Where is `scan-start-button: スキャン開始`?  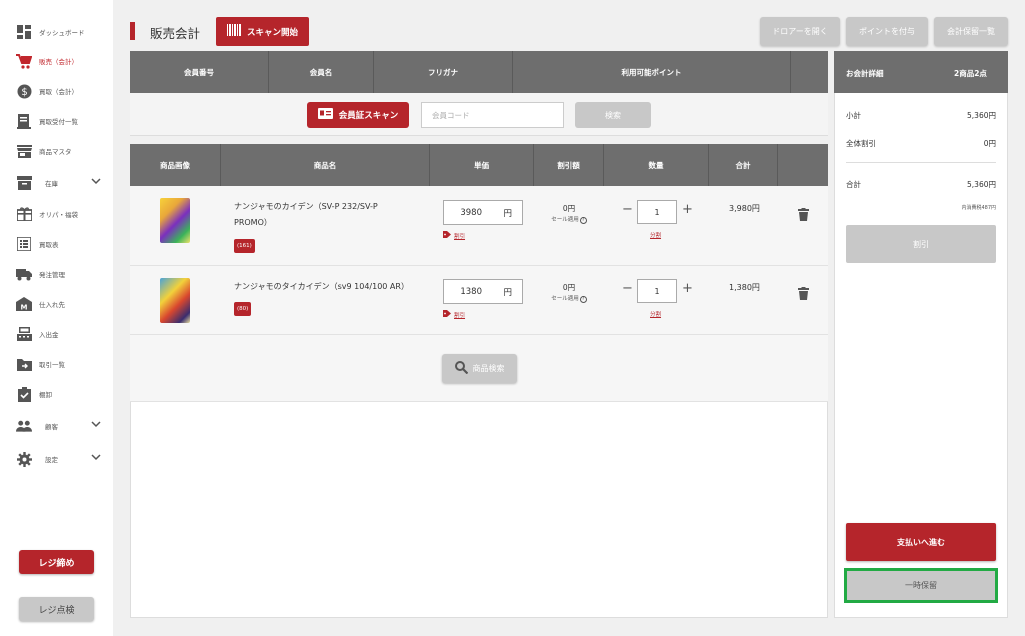 scan-start-button: スキャン開始 is located at coordinates (262, 31).